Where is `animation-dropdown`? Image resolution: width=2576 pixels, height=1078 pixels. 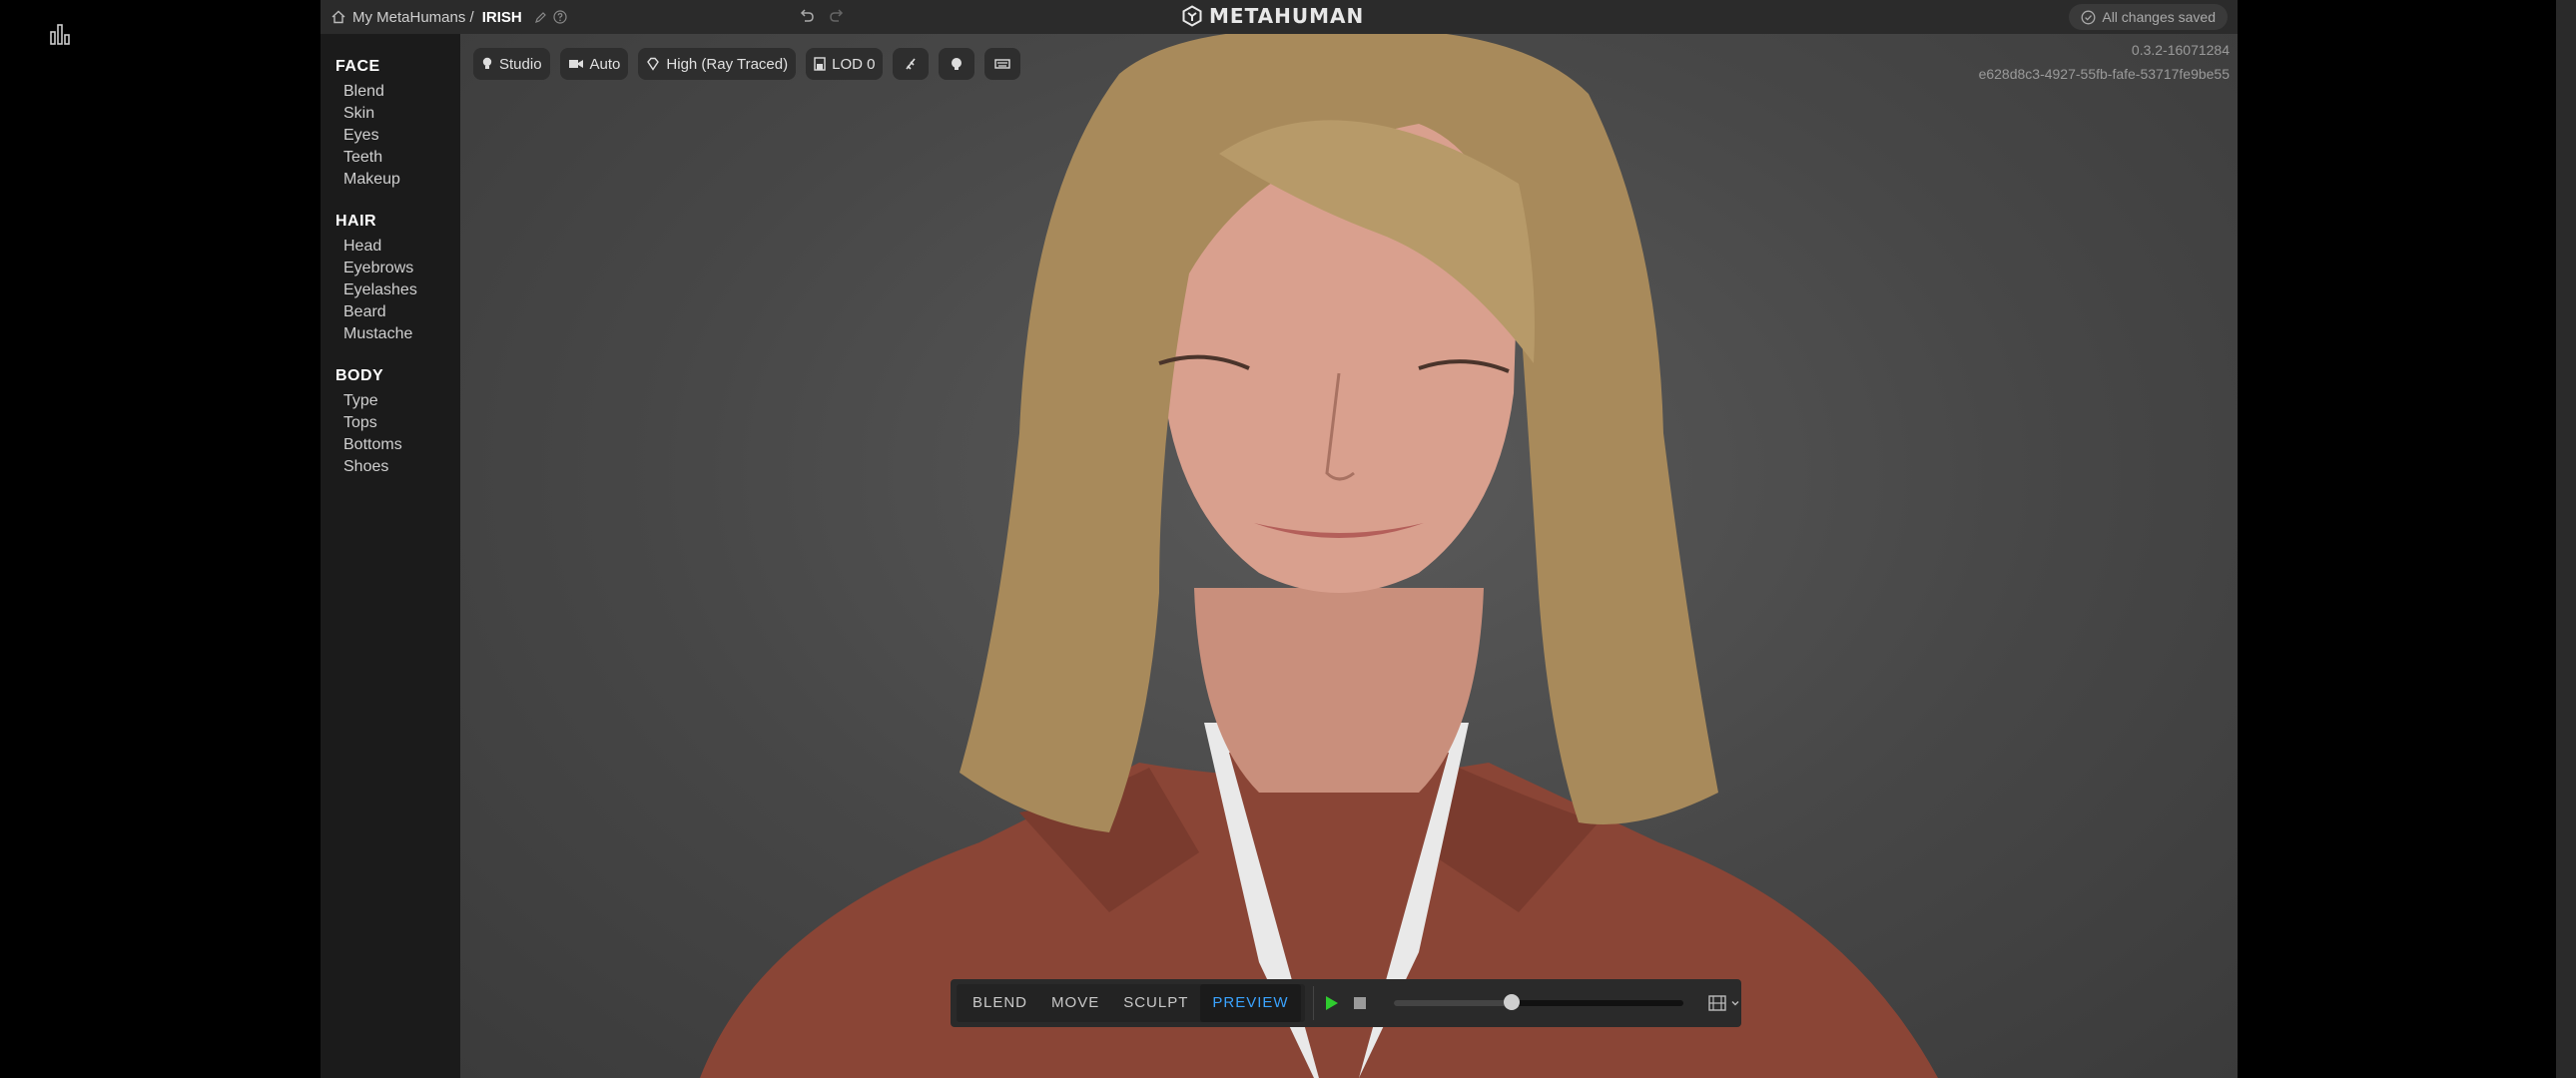
animation-dropdown is located at coordinates (1723, 1003).